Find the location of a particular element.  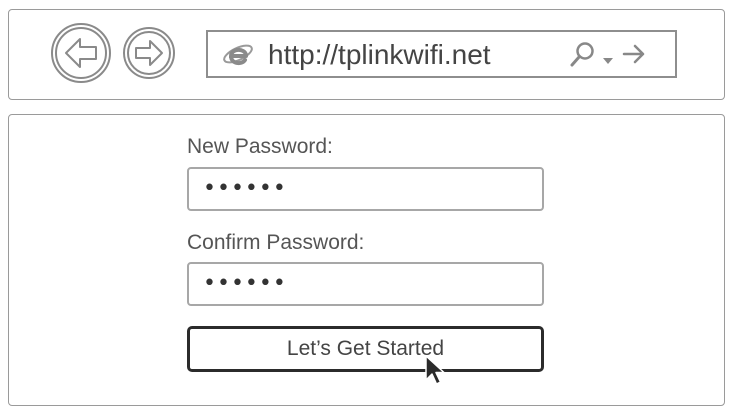

dropdown-caret-icon is located at coordinates (608, 58).